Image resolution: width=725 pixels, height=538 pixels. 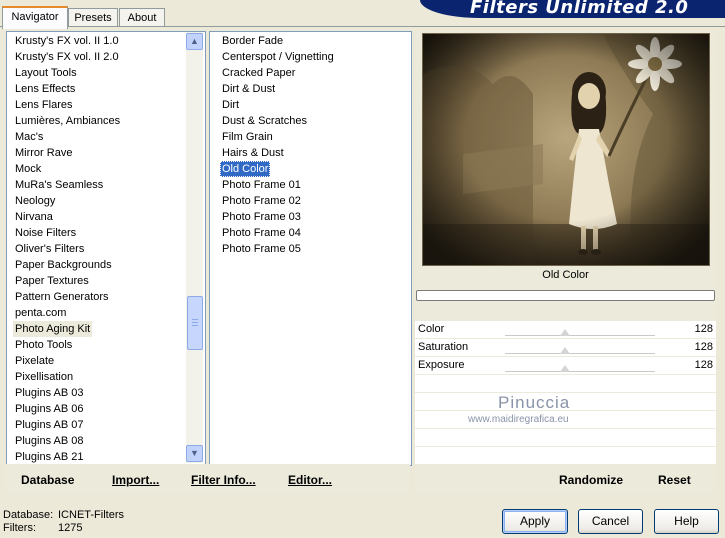 I want to click on scroll-thumb, so click(x=195, y=323).